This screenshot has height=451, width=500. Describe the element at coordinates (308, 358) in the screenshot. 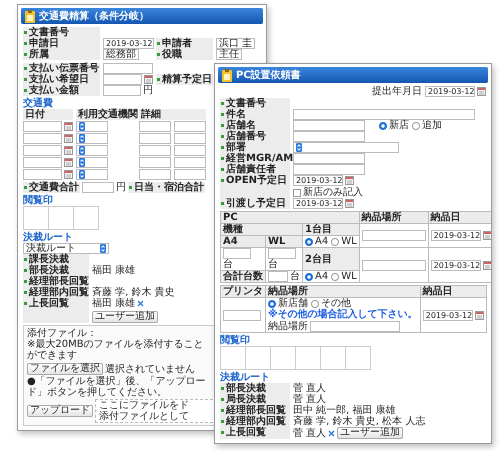

I see `stamp-box` at that location.